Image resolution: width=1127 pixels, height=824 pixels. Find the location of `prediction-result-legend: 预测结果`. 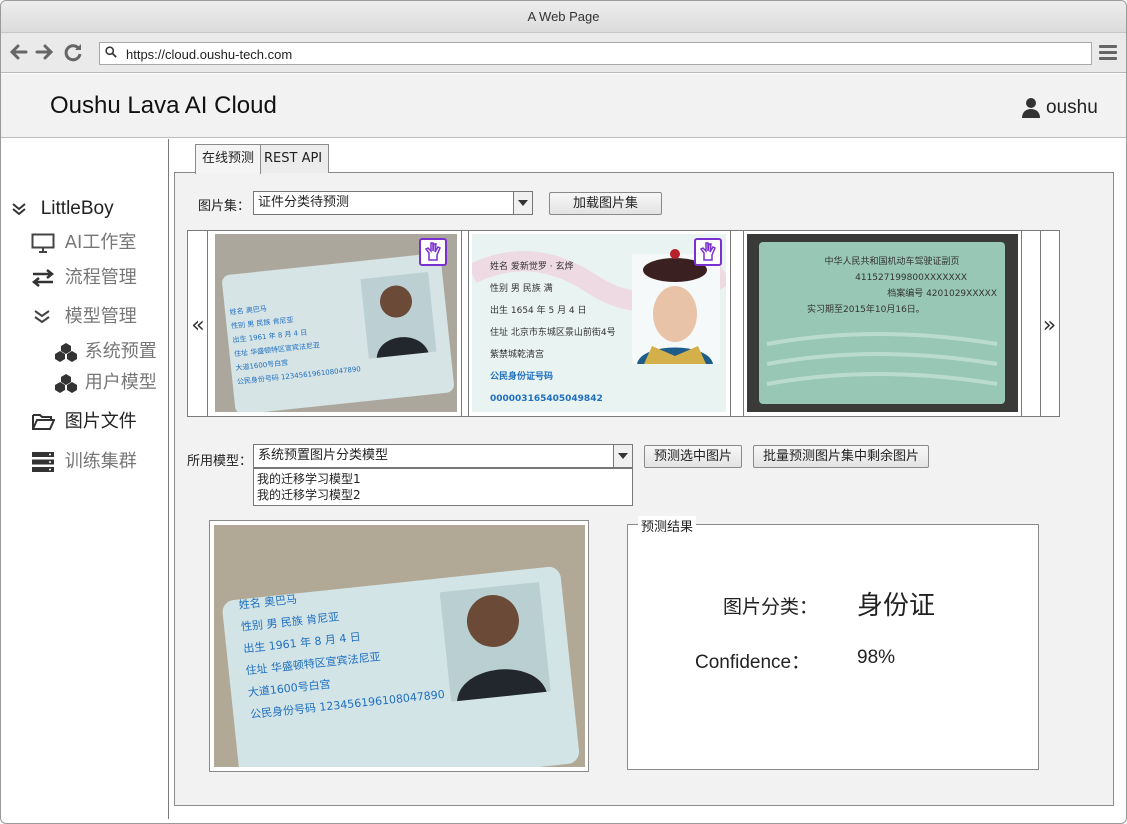

prediction-result-legend: 预测结果 is located at coordinates (667, 525).